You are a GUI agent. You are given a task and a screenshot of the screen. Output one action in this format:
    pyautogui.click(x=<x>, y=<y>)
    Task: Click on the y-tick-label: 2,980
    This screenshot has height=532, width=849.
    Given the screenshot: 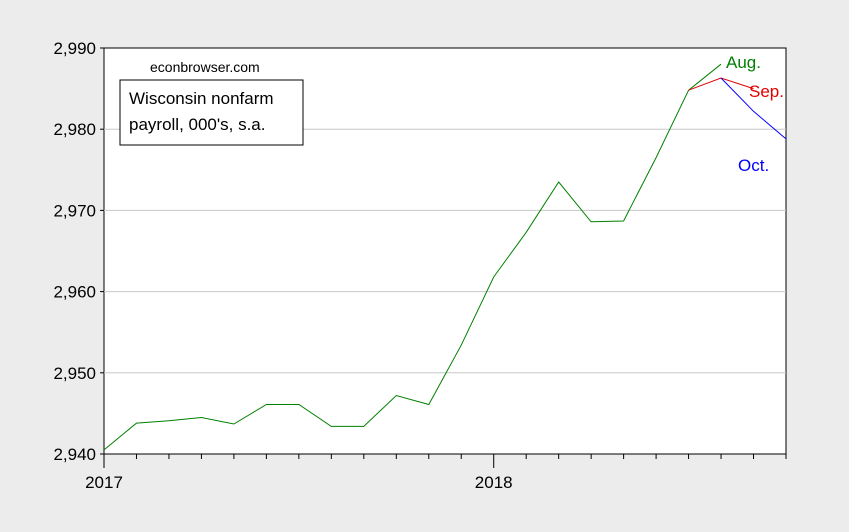 What is the action you would take?
    pyautogui.click(x=74, y=129)
    